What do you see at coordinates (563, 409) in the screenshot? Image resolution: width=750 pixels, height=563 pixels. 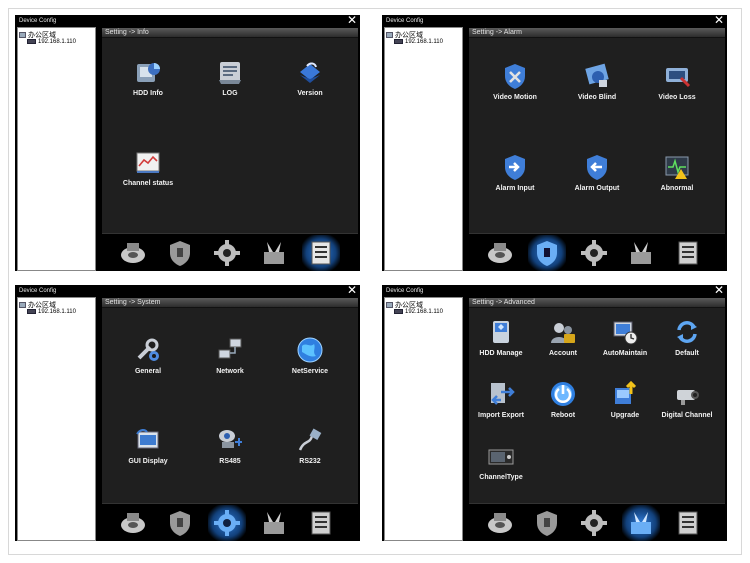 I see `reboot-button: Reboot` at bounding box center [563, 409].